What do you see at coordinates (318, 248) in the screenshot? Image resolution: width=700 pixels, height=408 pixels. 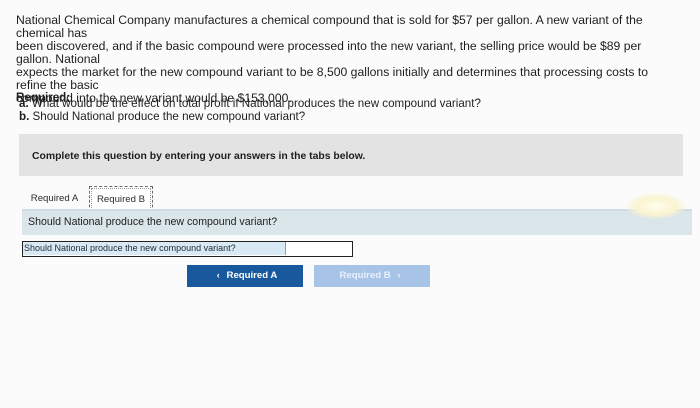 I see `answer-input` at bounding box center [318, 248].